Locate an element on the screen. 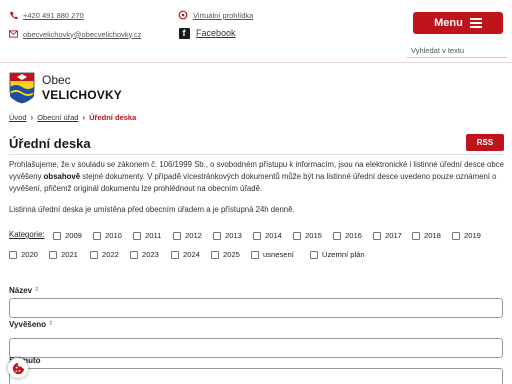 The height and width of the screenshot is (384, 512). category-uzemni-plan-checkbox: Územní plán is located at coordinates (337, 254).